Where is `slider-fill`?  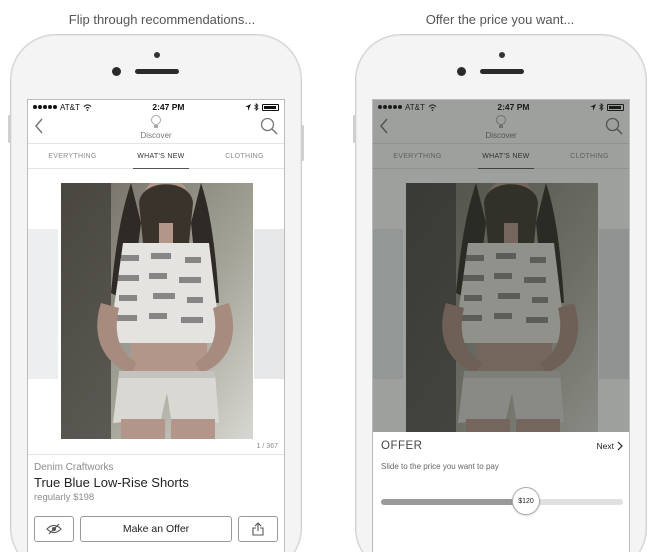
slider-fill is located at coordinates (453, 502).